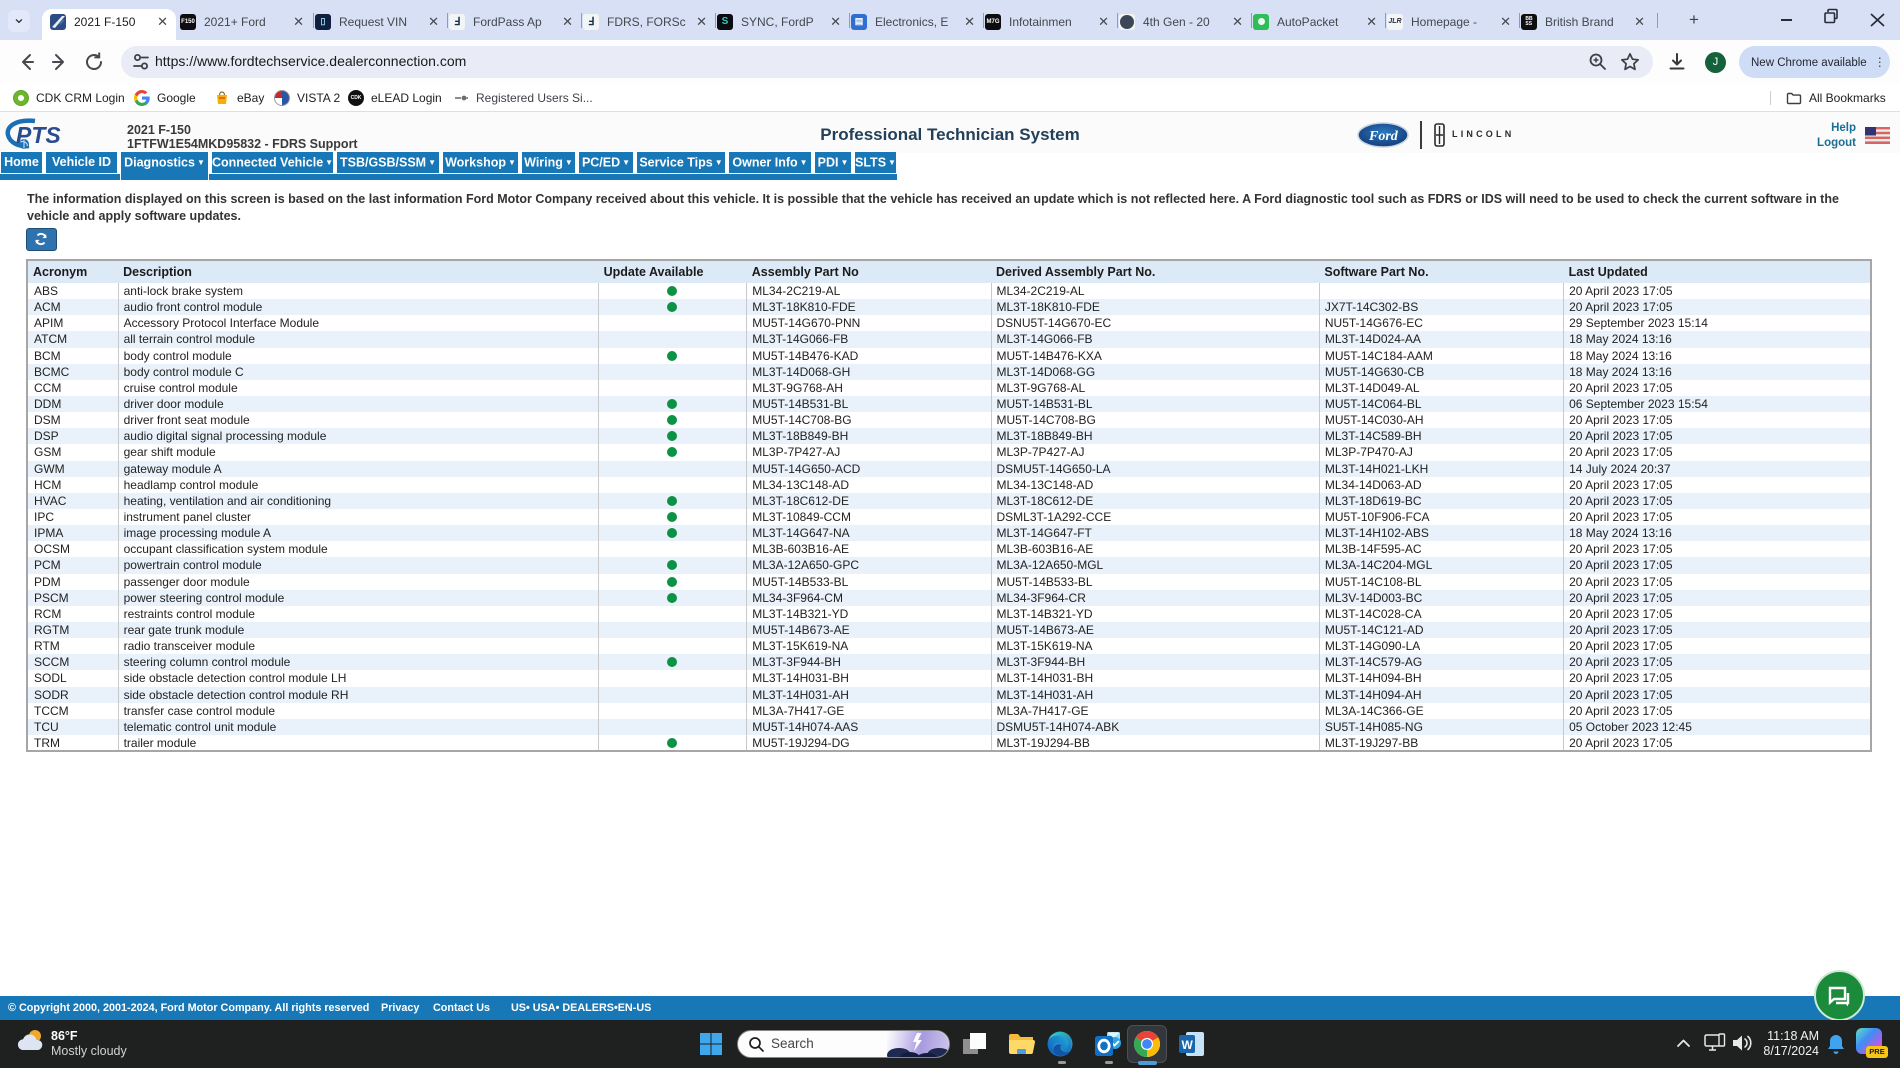 This screenshot has width=1900, height=1068. What do you see at coordinates (1188, 1045) in the screenshot?
I see `svg-text: W` at bounding box center [1188, 1045].